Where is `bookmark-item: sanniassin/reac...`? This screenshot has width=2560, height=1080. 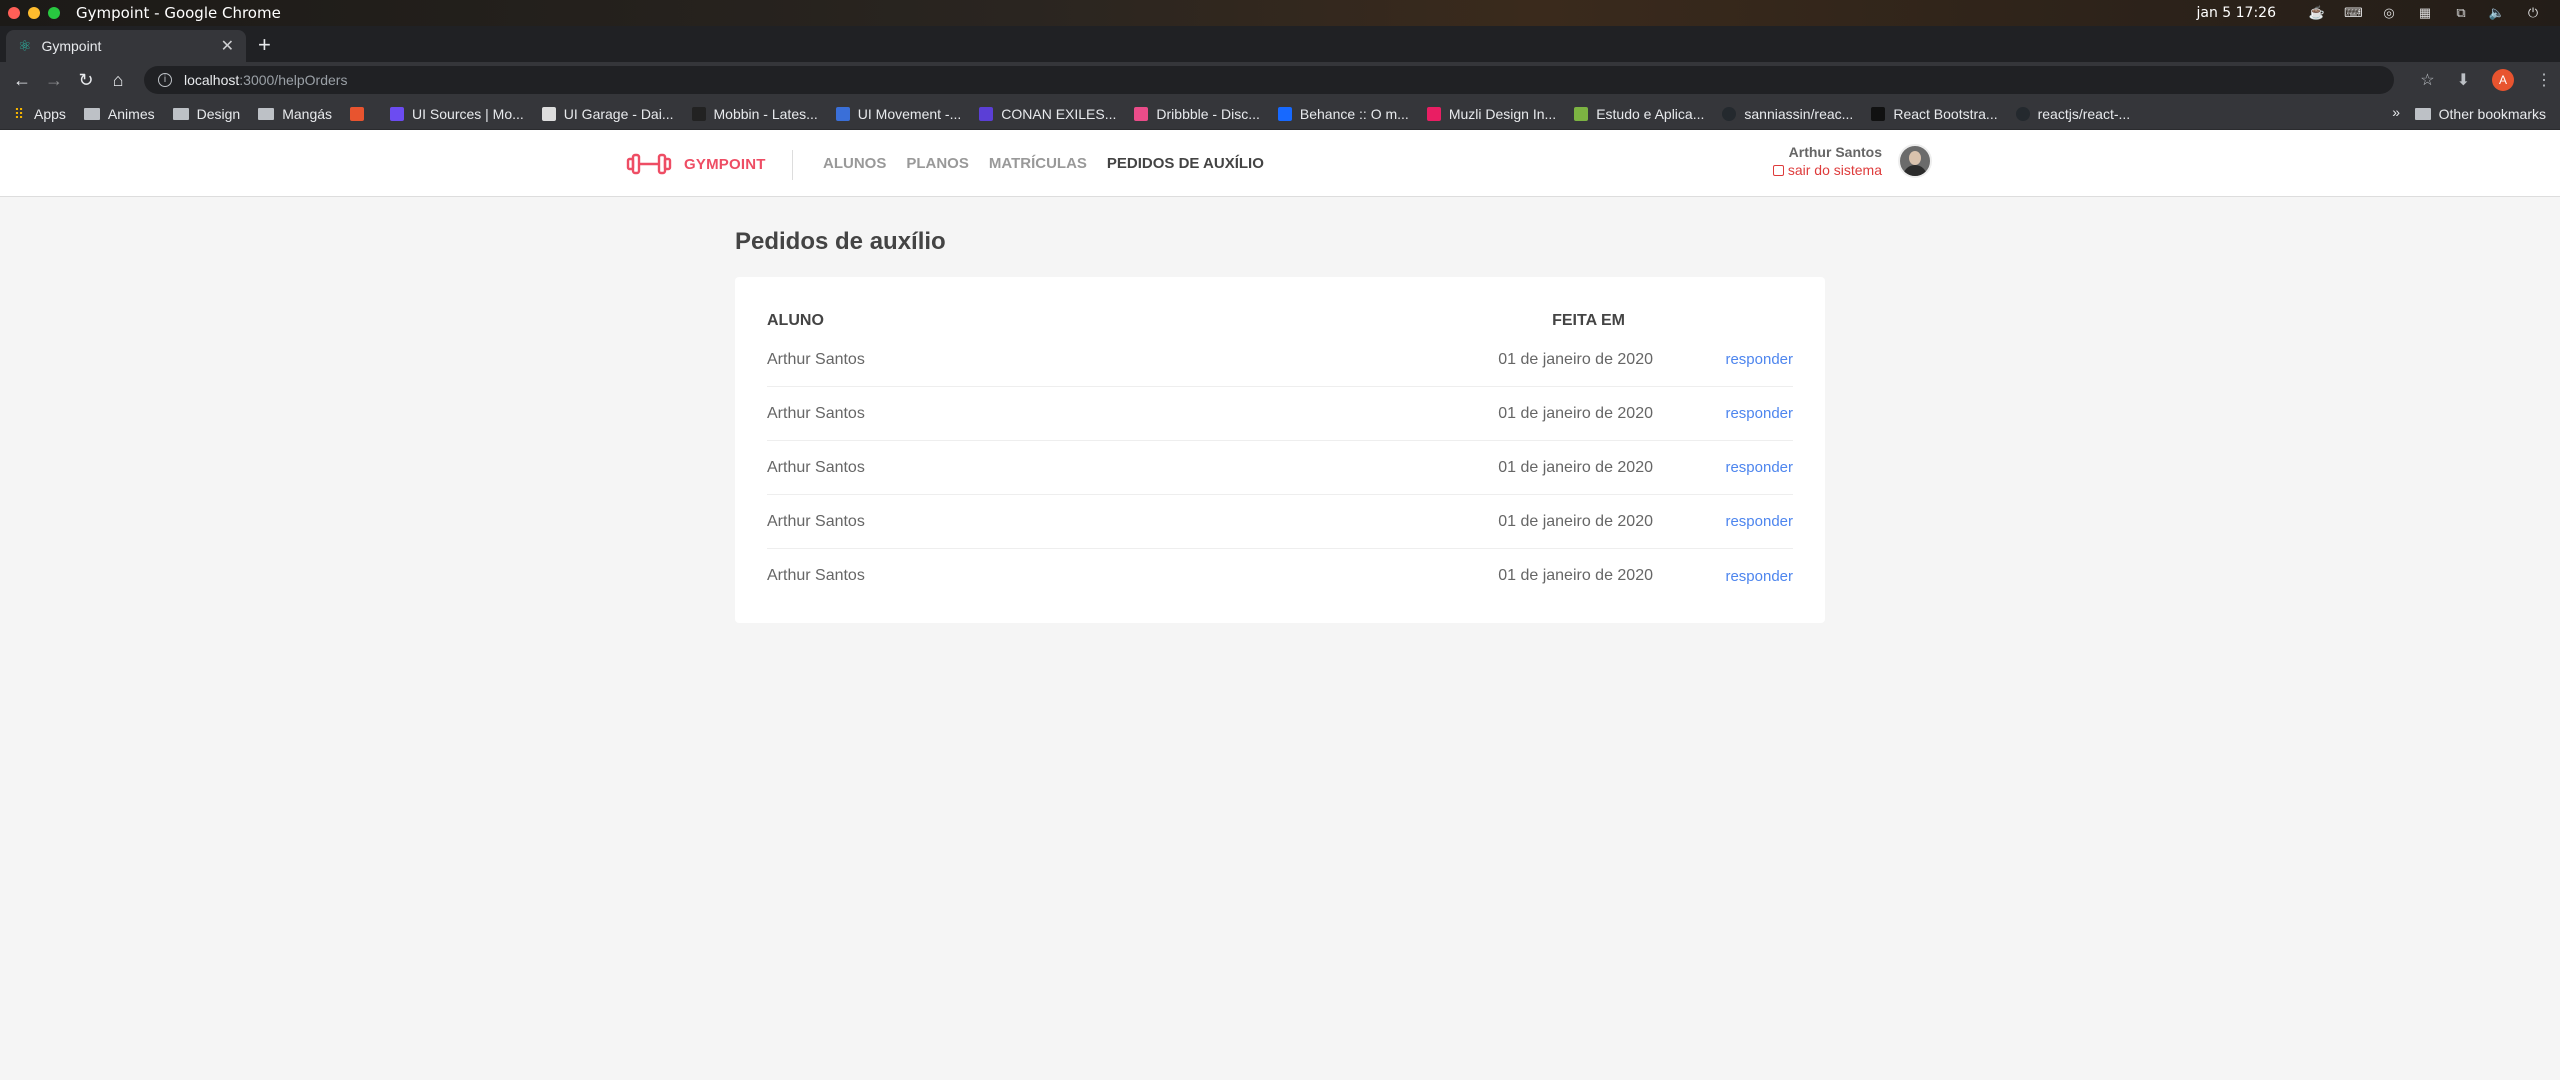 bookmark-item: sanniassin/reac... is located at coordinates (1787, 114).